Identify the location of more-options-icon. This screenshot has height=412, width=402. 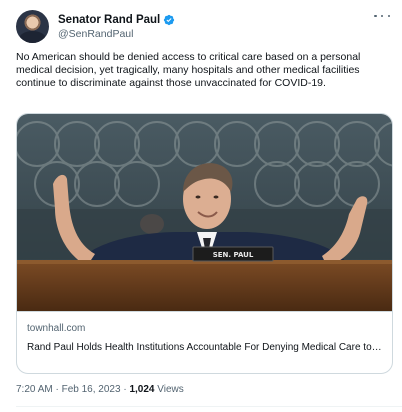
(382, 16).